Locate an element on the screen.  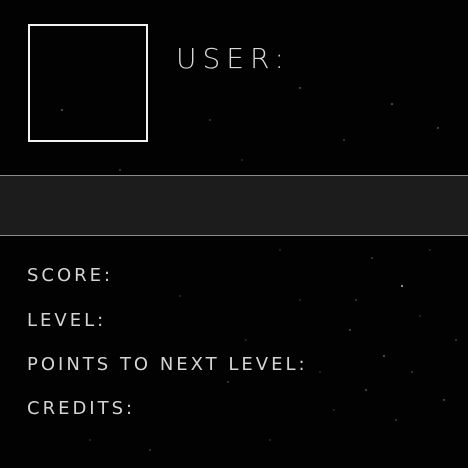
credits-label: CREDITS: is located at coordinates (81, 408).